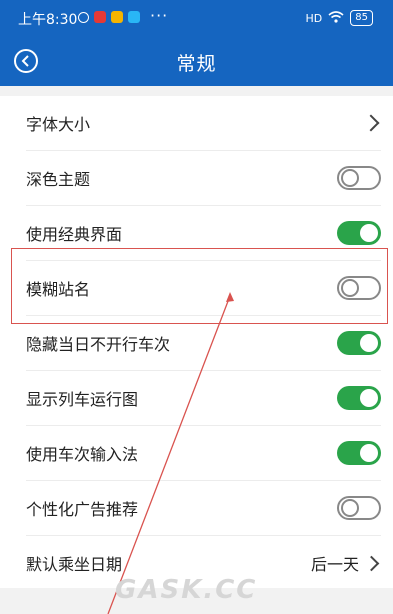  I want to click on watermark: GASK.CC, so click(186, 590).